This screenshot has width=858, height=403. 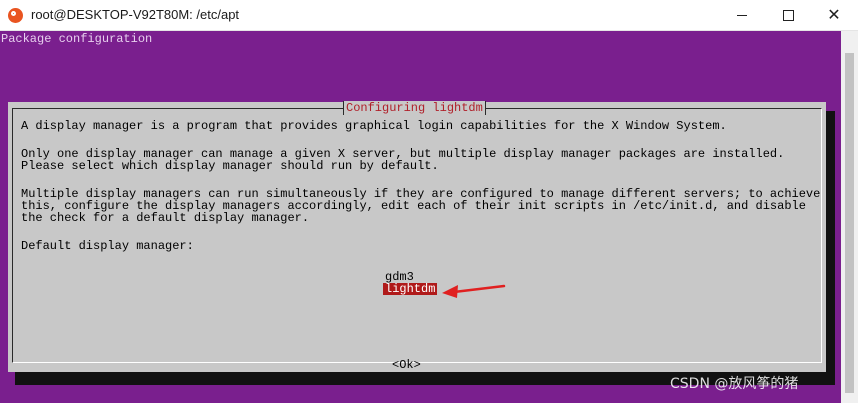 I want to click on default-manager-prompt: Default display manager:, so click(x=107, y=246).